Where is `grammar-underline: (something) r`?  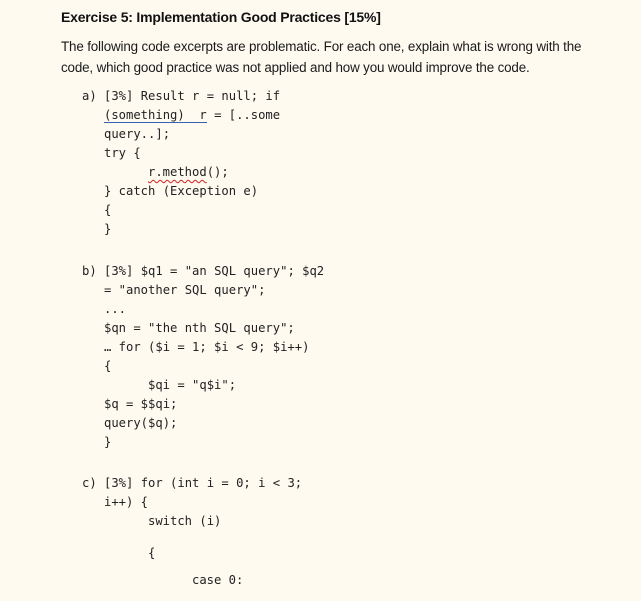
grammar-underline: (something) r is located at coordinates (155, 115).